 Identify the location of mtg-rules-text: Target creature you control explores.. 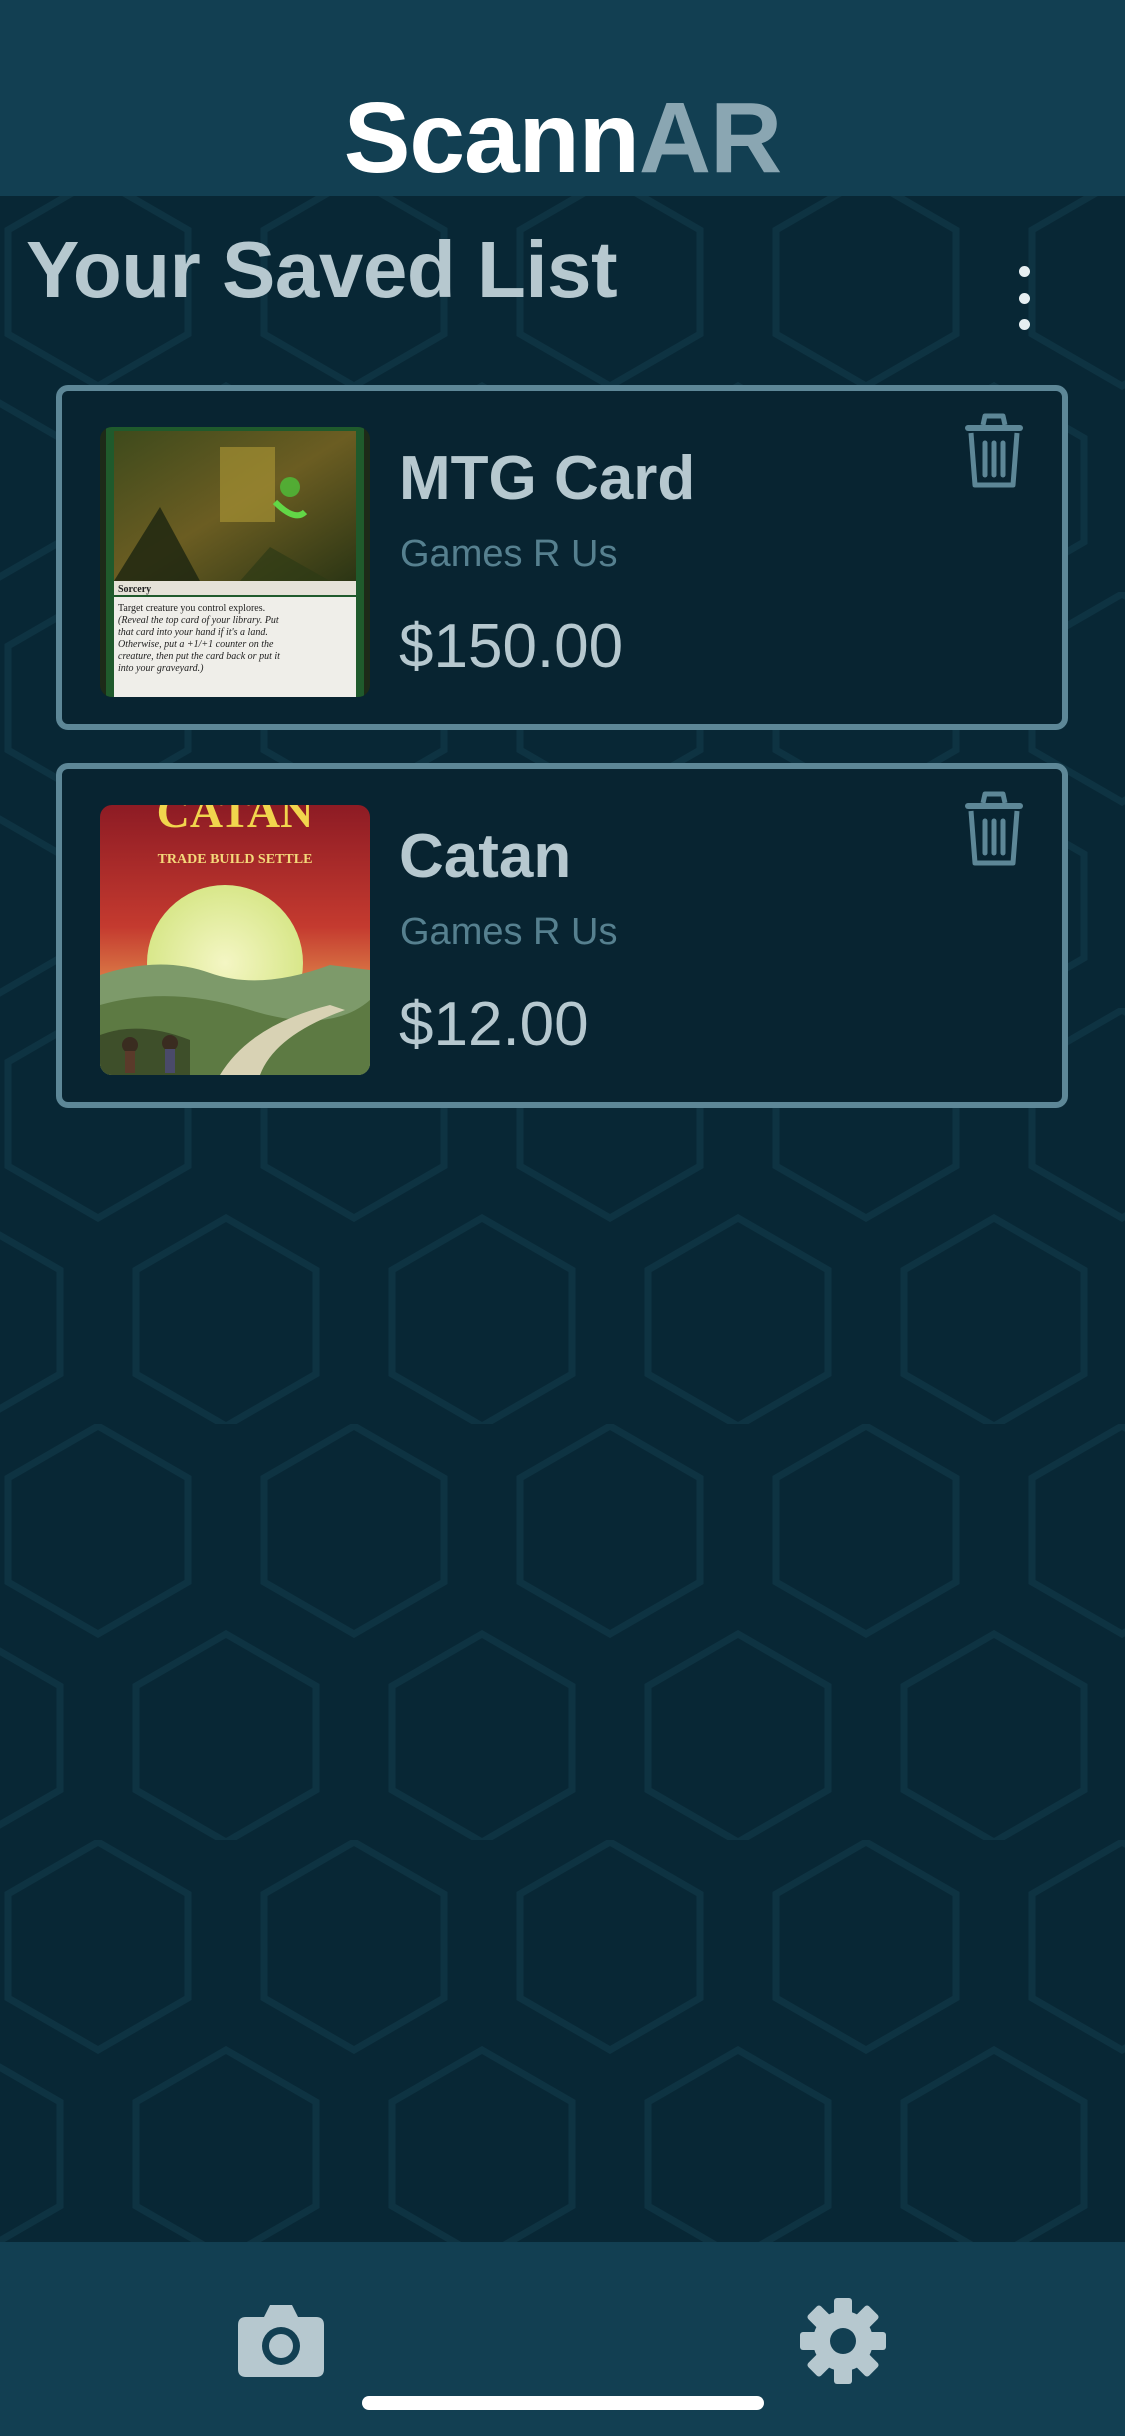
(191, 608).